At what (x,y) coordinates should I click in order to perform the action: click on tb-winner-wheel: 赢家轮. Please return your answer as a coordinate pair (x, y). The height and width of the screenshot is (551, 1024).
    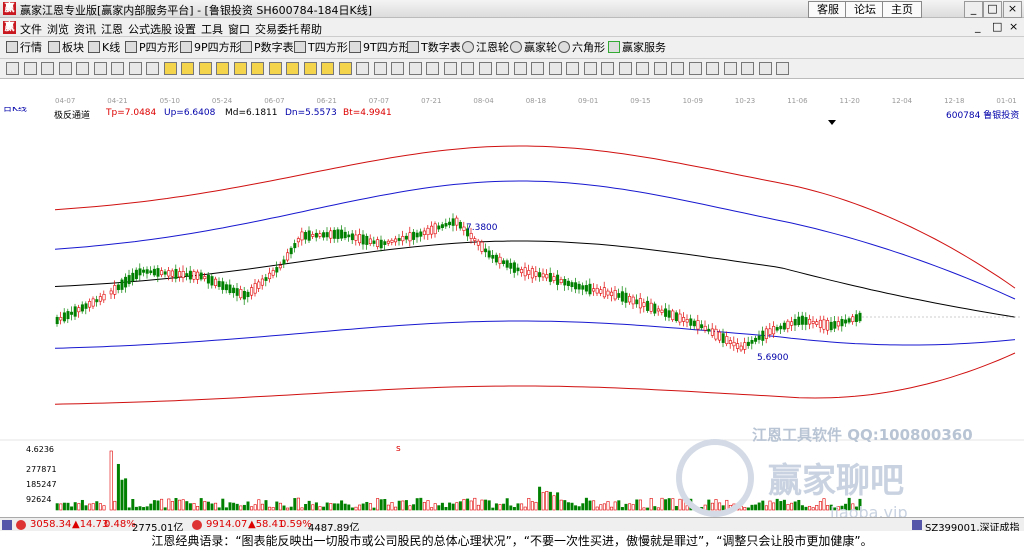
    Looking at the image, I should click on (533, 48).